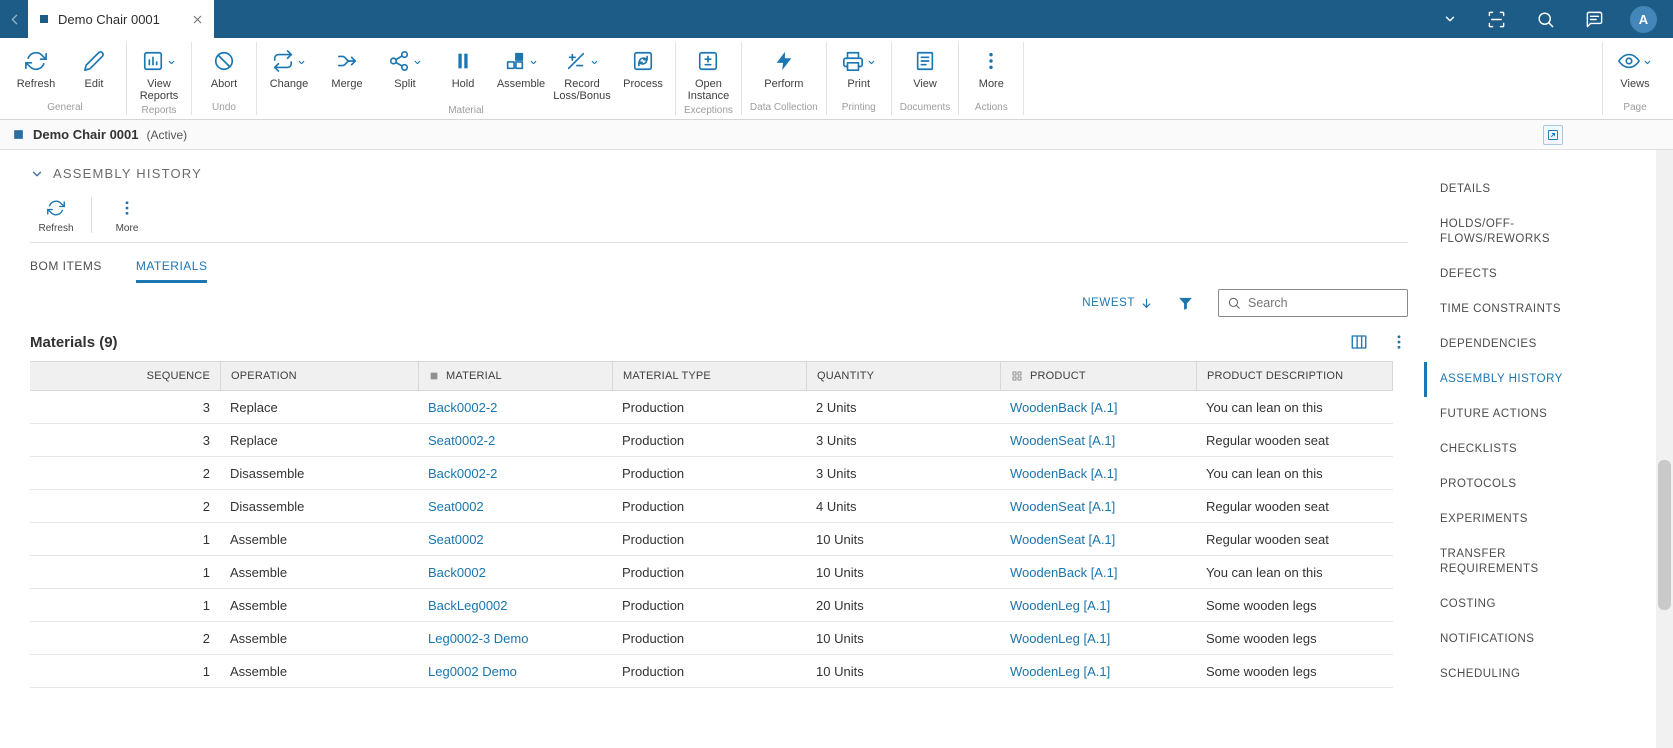 The width and height of the screenshot is (1673, 748). What do you see at coordinates (159, 72) in the screenshot?
I see `view-reports-button: View Reports` at bounding box center [159, 72].